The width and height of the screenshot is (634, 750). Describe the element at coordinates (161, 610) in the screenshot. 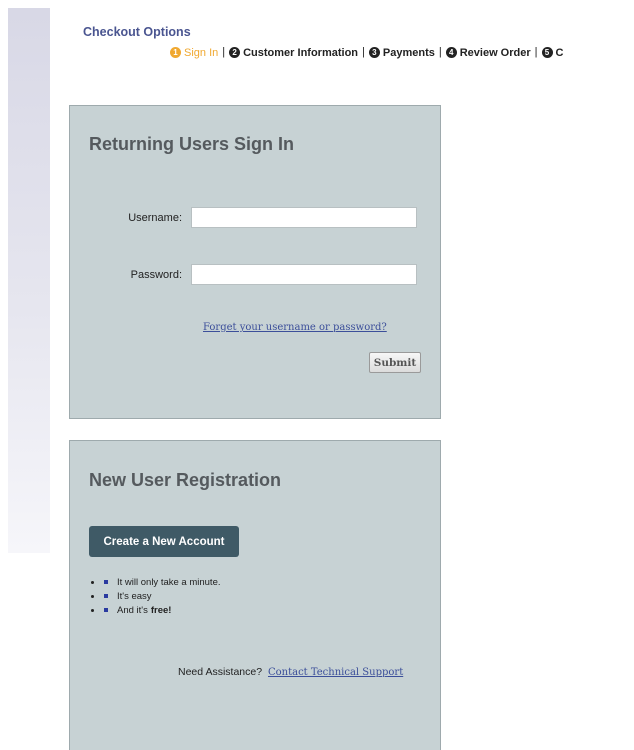

I see `benefit-emphasis: free!` at that location.